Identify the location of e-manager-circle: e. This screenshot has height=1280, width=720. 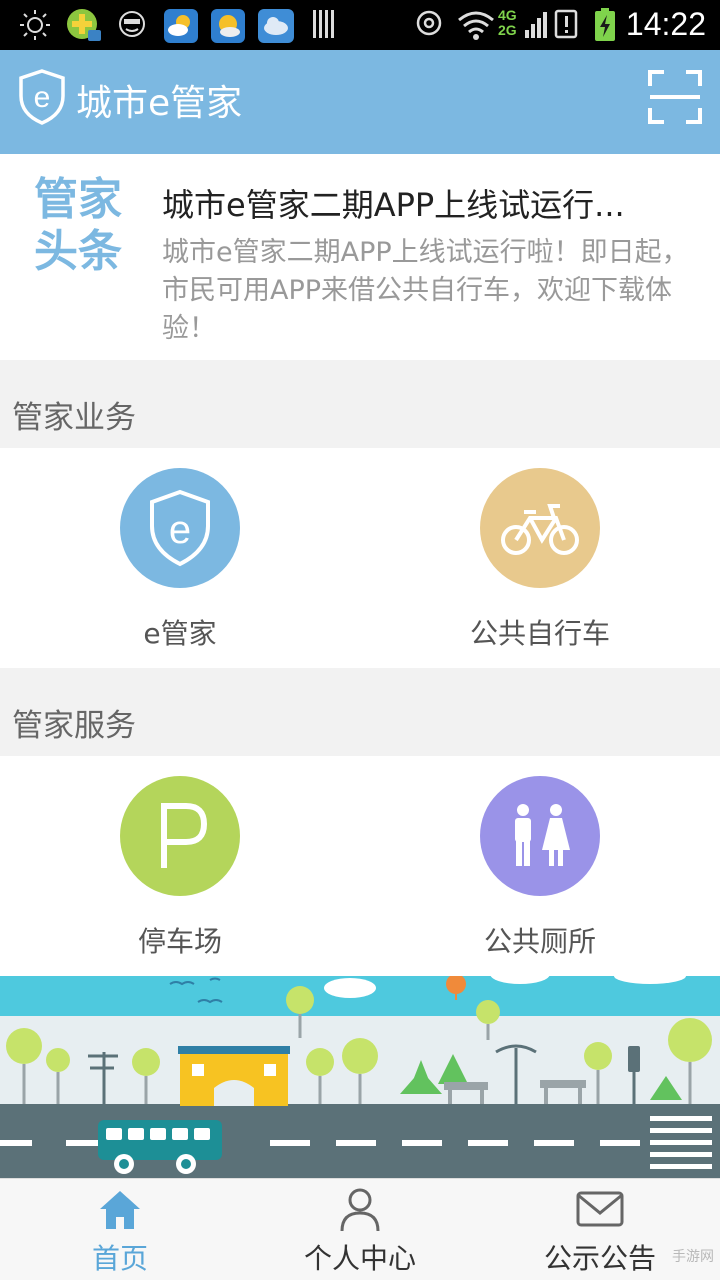
(180, 528).